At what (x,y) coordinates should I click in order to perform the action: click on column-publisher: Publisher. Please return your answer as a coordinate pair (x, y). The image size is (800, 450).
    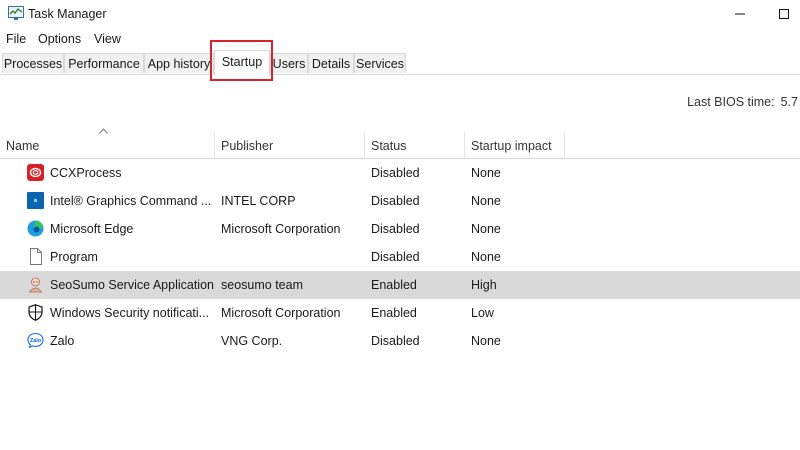
    Looking at the image, I should click on (247, 146).